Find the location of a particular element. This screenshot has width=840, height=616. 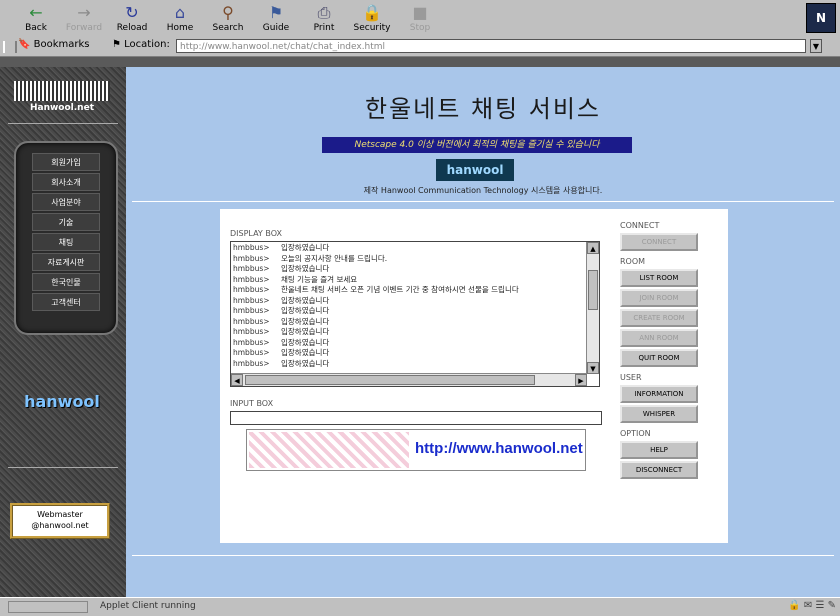

barcode-graphic is located at coordinates (62, 91).